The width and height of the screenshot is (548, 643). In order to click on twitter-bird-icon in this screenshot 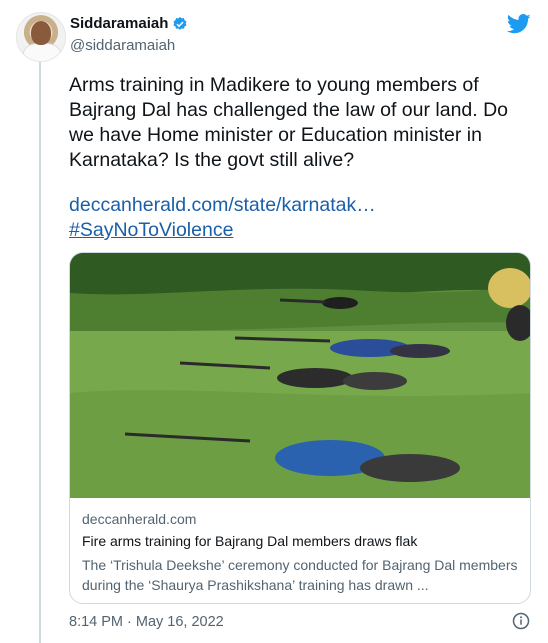, I will do `click(519, 24)`.